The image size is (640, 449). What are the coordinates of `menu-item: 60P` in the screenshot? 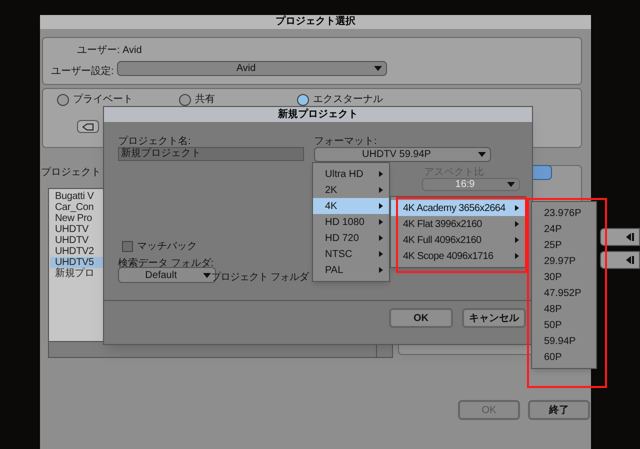 It's located at (564, 357).